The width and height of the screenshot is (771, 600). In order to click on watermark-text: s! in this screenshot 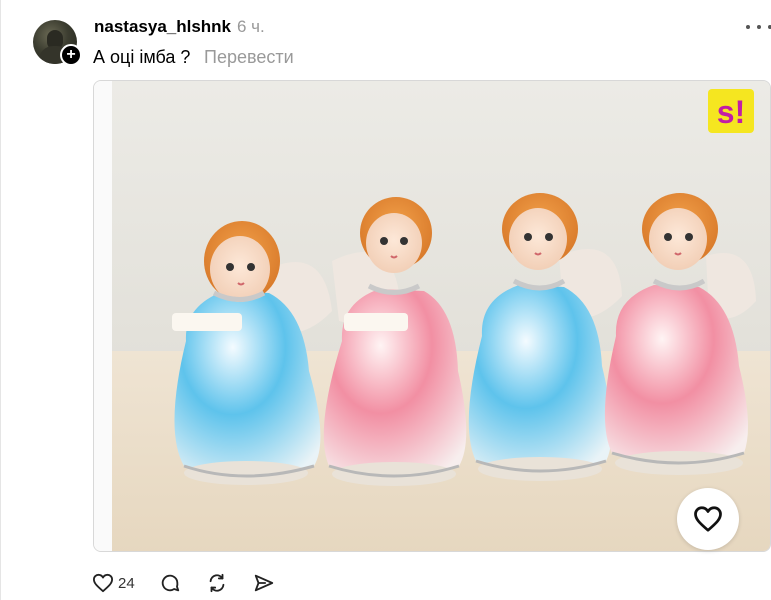, I will do `click(731, 112)`.